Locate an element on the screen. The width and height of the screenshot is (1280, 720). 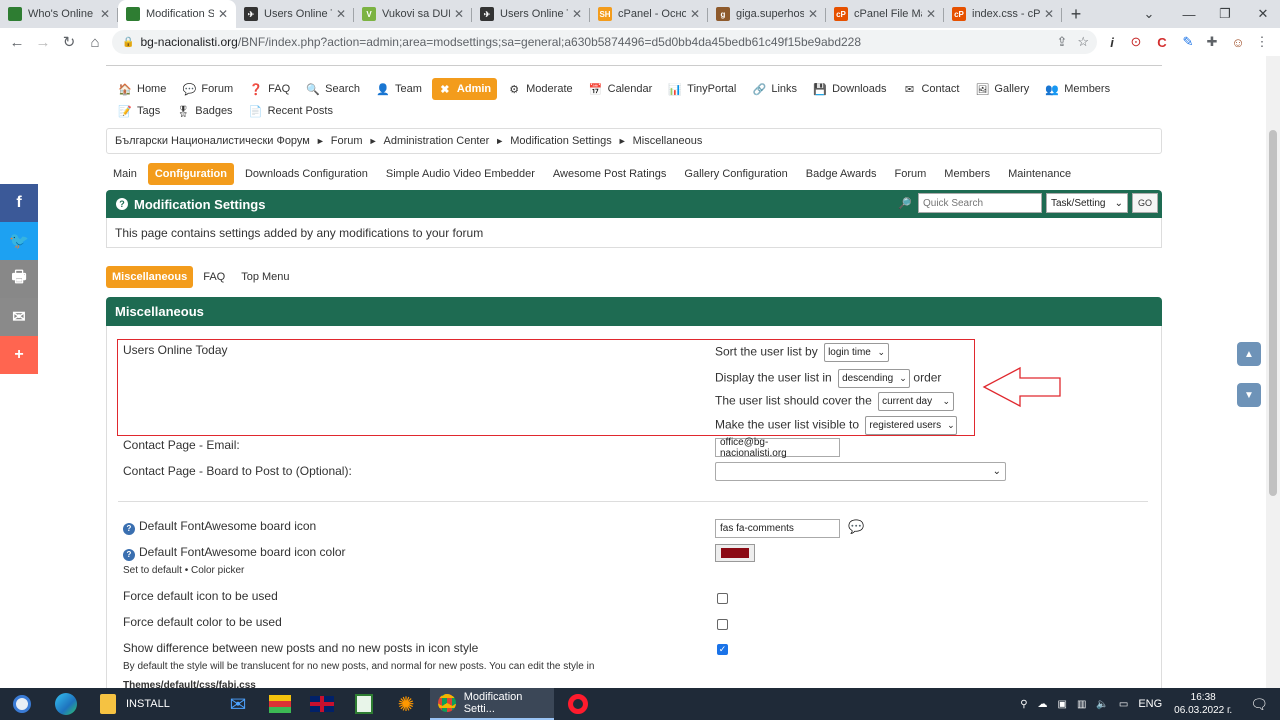
browser-tab: Modification Se ✕ is located at coordinates (177, 14).